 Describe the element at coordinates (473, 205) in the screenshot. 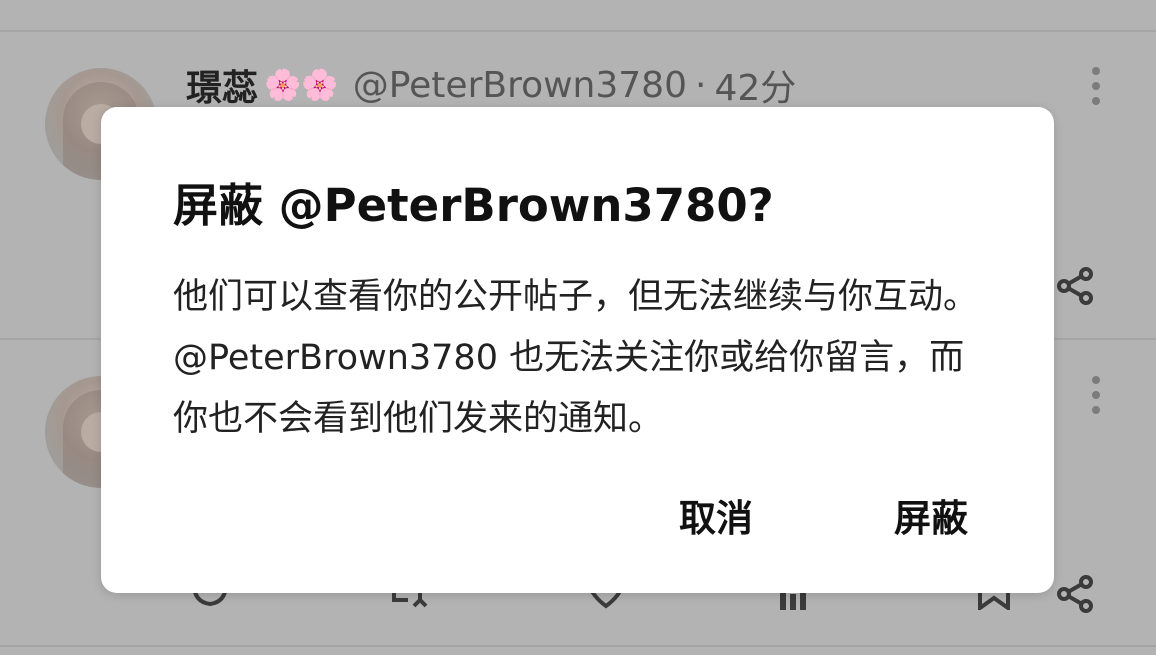

I see `dialog-title: 屏蔽 @PeterBrown3780?` at that location.